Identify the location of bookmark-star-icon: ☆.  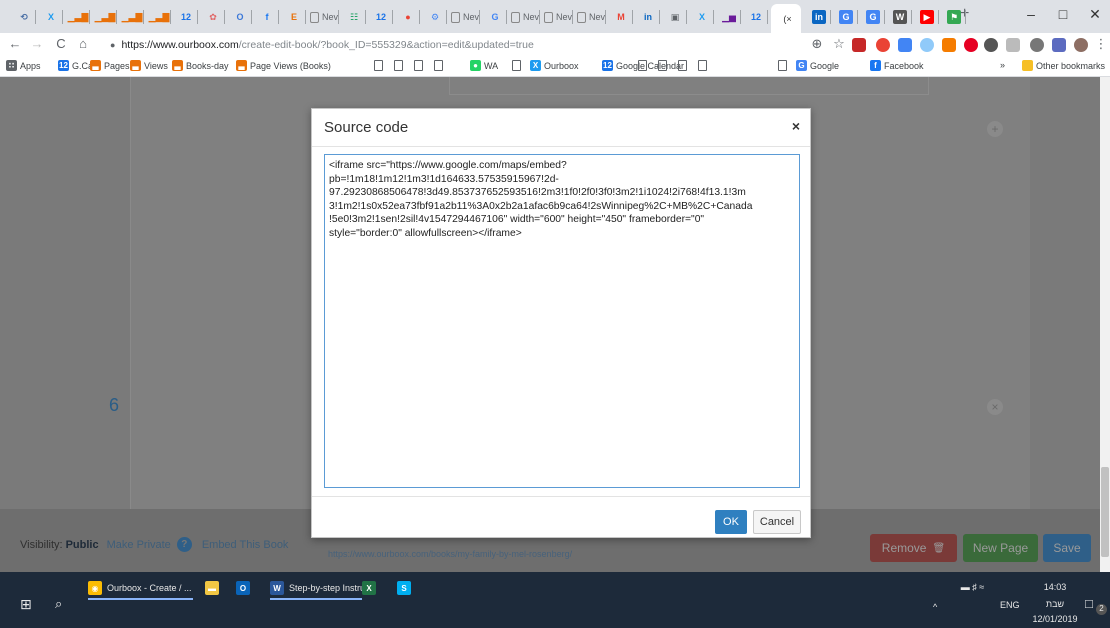
(839, 44).